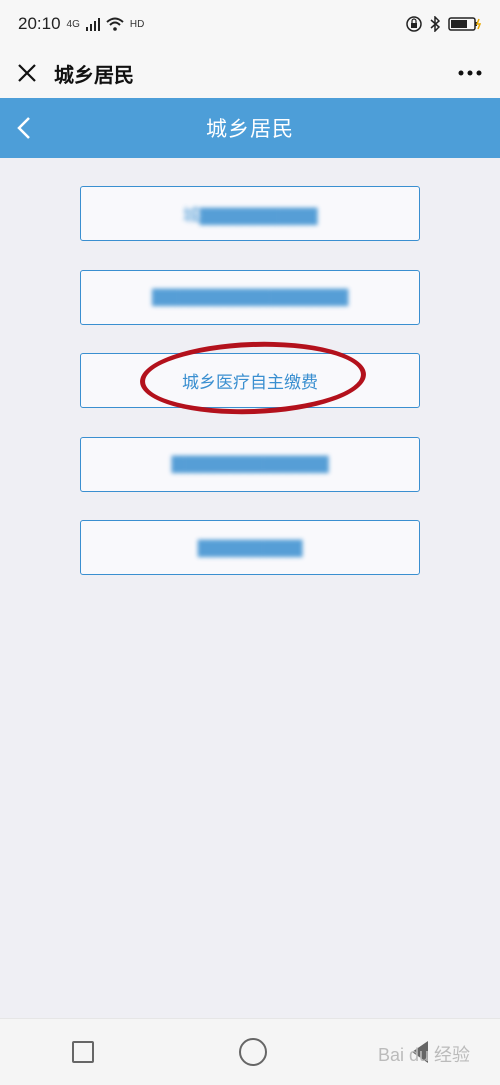 The image size is (500, 1085). I want to click on menu-item-4: ▇▇▇▇▇▇▇▇▇▇▇▇, so click(250, 464).